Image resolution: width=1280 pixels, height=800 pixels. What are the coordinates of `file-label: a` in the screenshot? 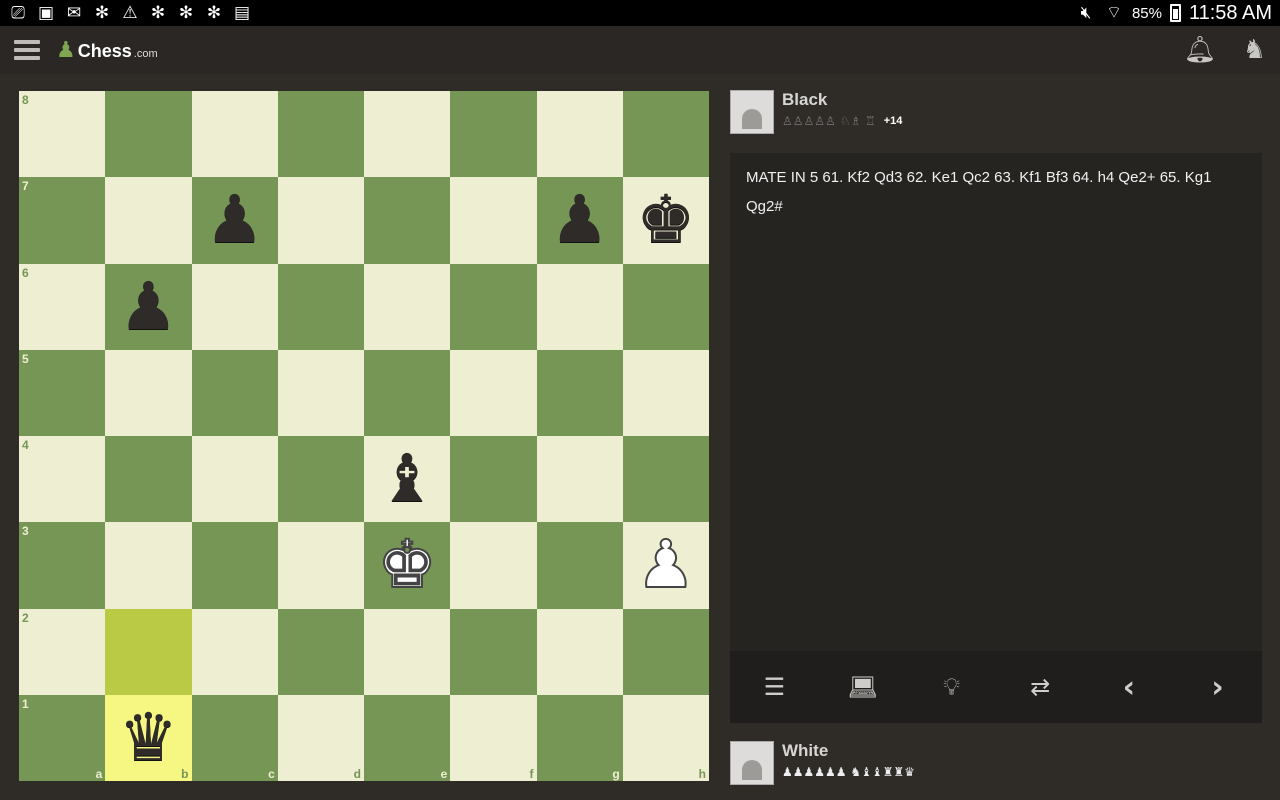 It's located at (99, 774).